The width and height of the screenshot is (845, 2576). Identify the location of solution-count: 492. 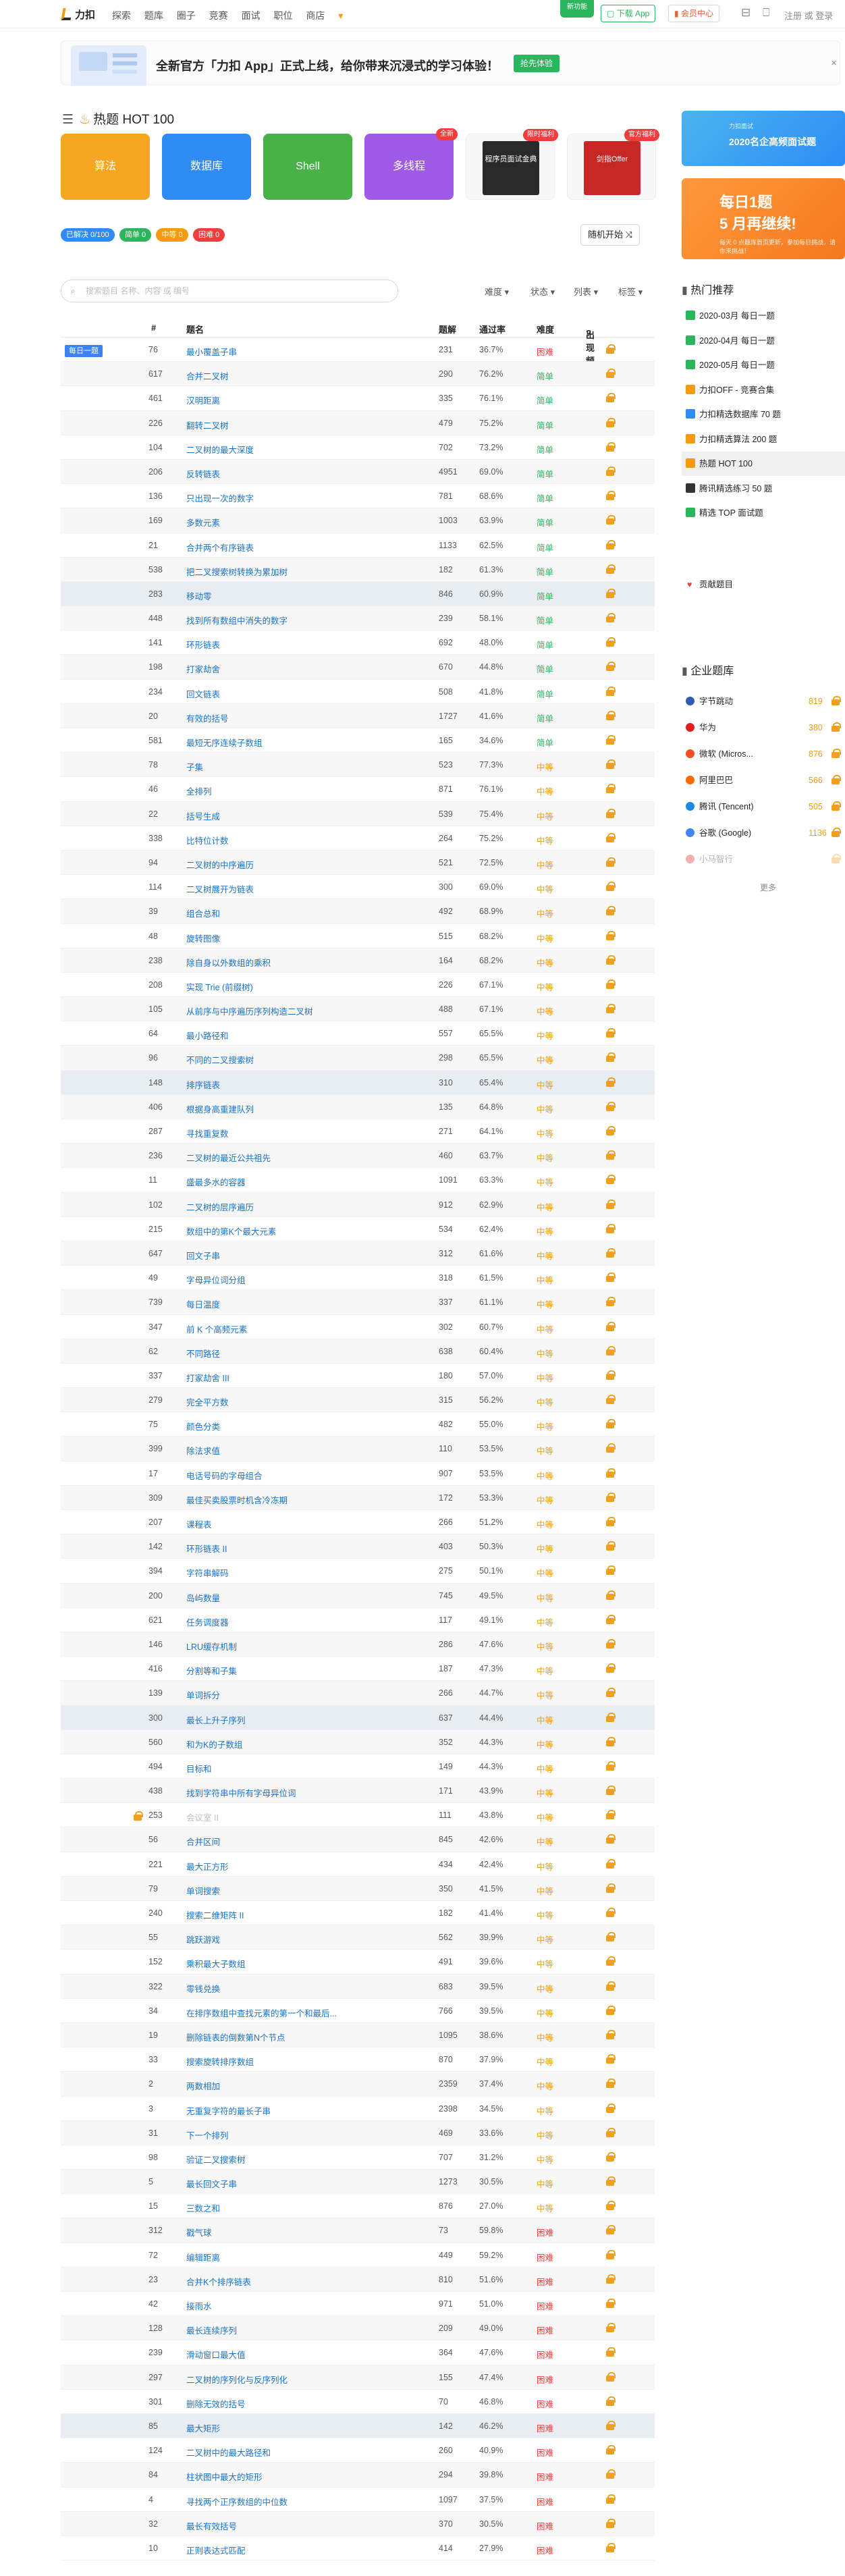
(446, 911).